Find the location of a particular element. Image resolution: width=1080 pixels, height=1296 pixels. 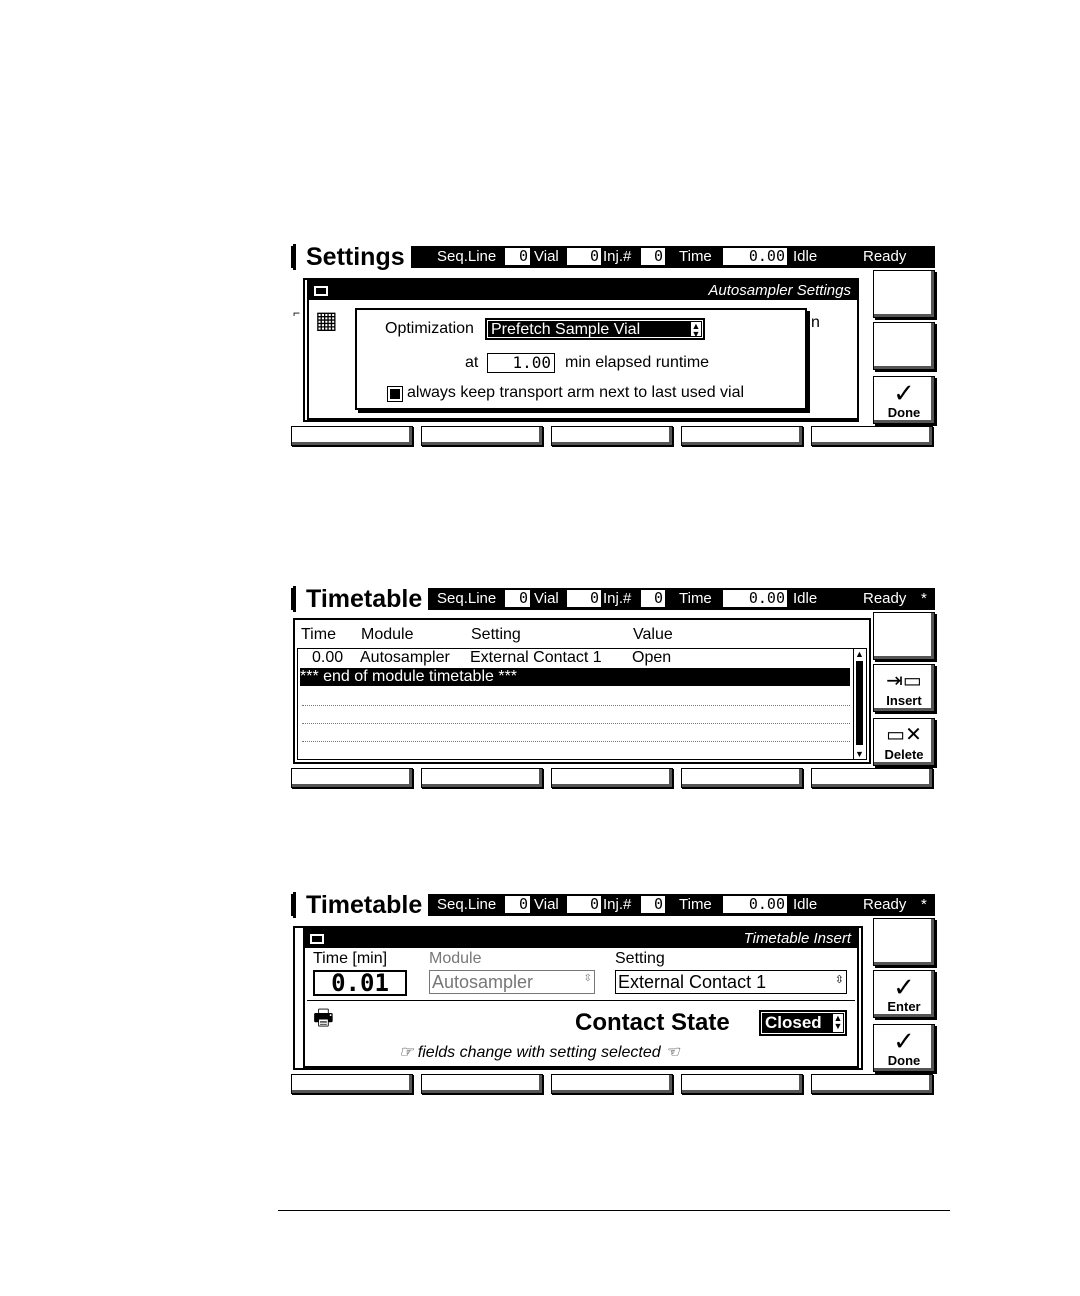

delete-button: ▭✕ Delete is located at coordinates (904, 742).